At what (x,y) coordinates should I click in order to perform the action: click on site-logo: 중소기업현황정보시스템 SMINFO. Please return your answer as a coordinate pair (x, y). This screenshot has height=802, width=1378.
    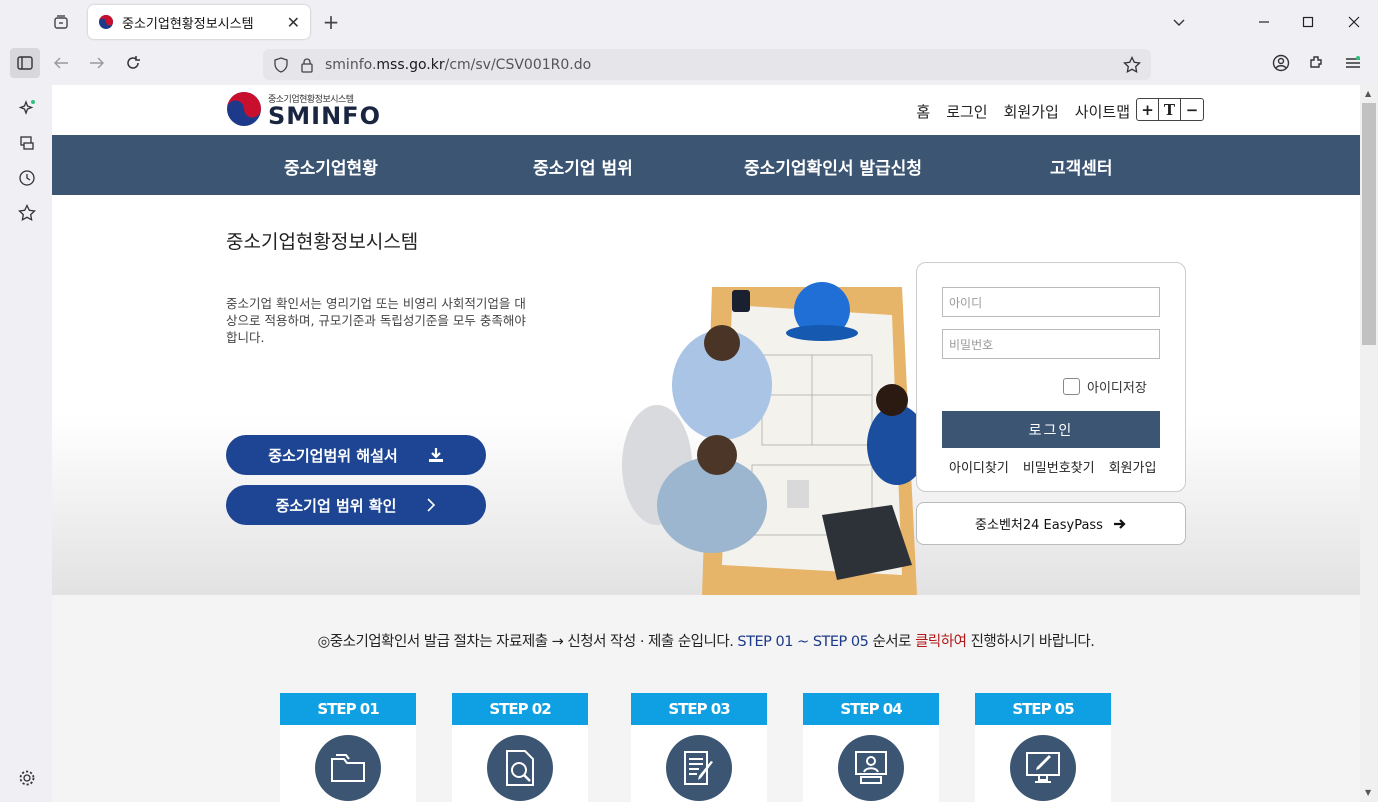
    Looking at the image, I should click on (303, 110).